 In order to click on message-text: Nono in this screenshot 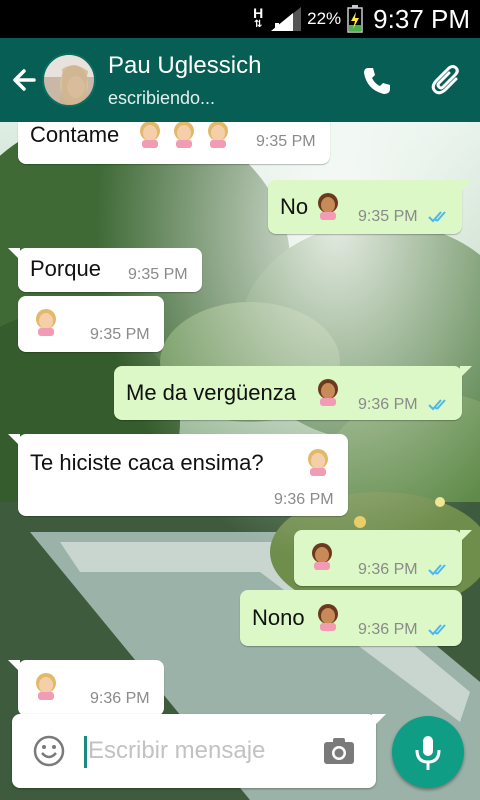, I will do `click(278, 617)`.